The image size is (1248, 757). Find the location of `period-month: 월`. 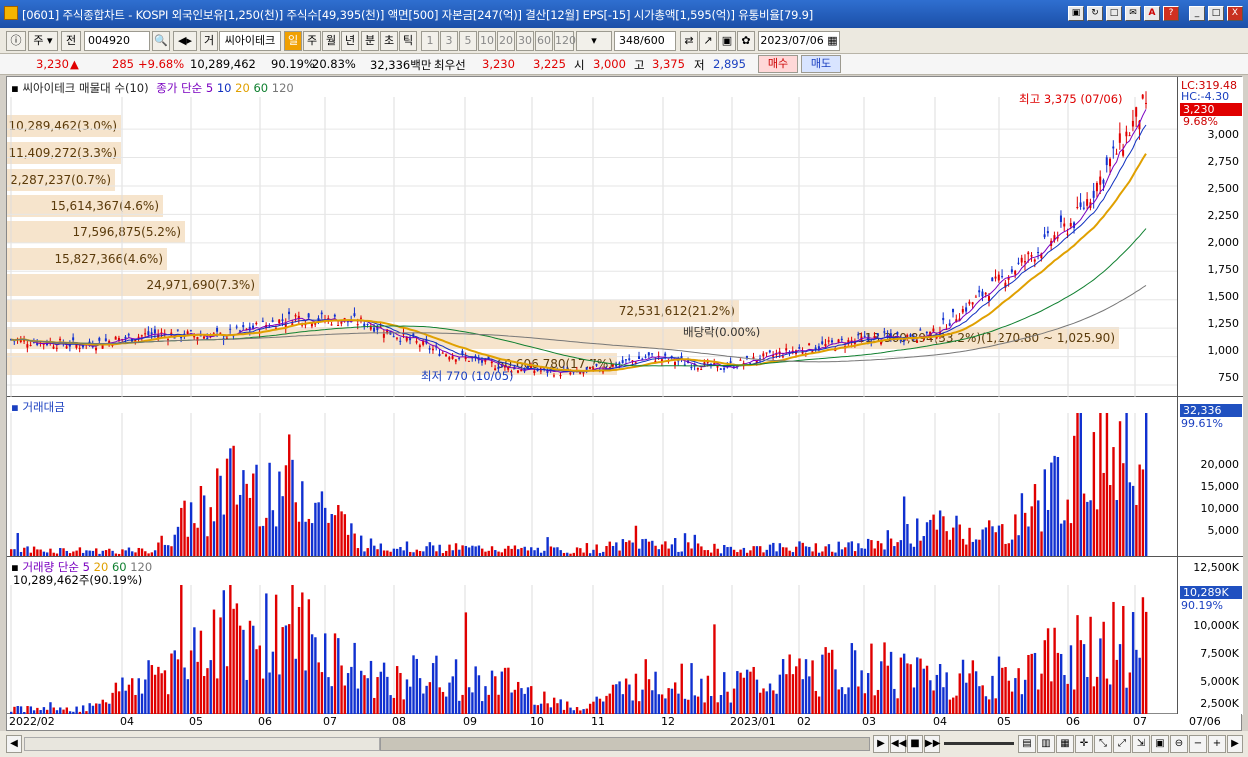

period-month: 월 is located at coordinates (331, 41).